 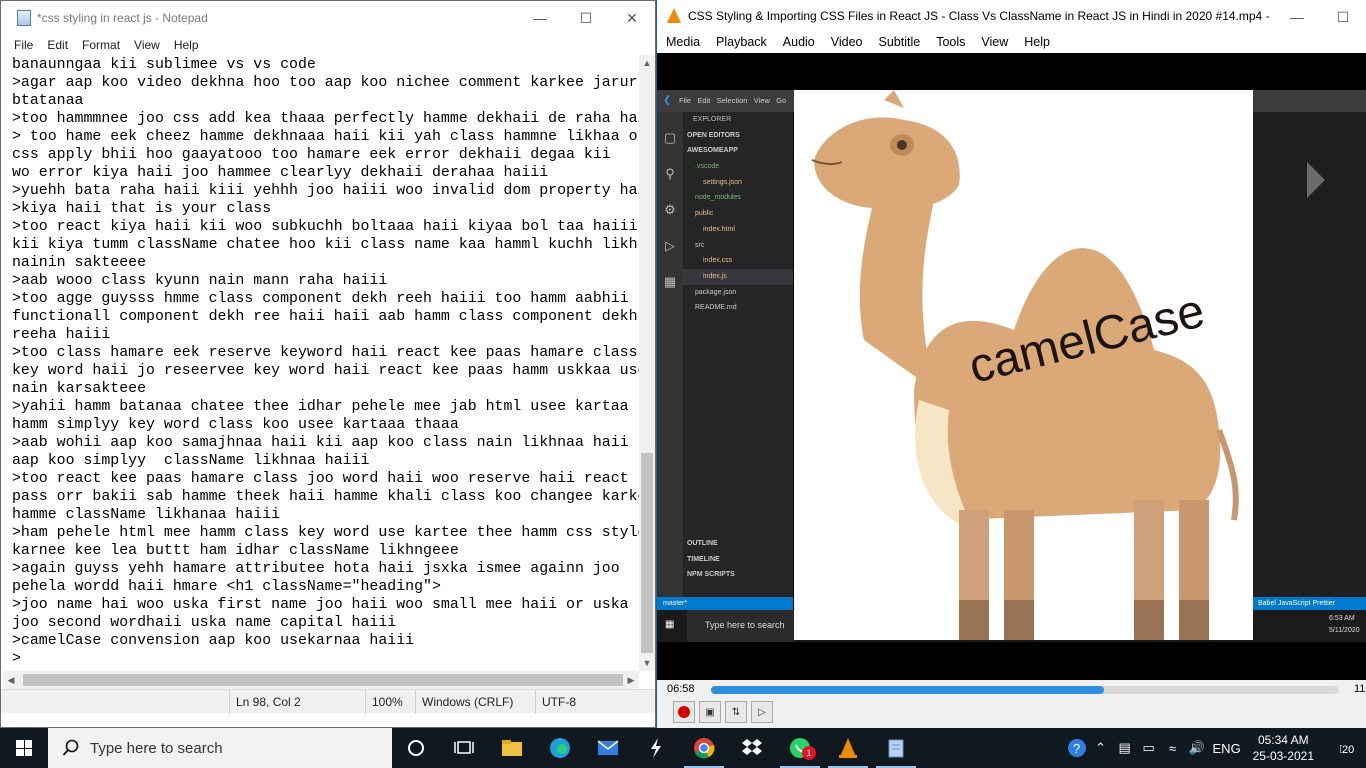 I want to click on tray-device-button: ▤, so click(x=1125, y=748).